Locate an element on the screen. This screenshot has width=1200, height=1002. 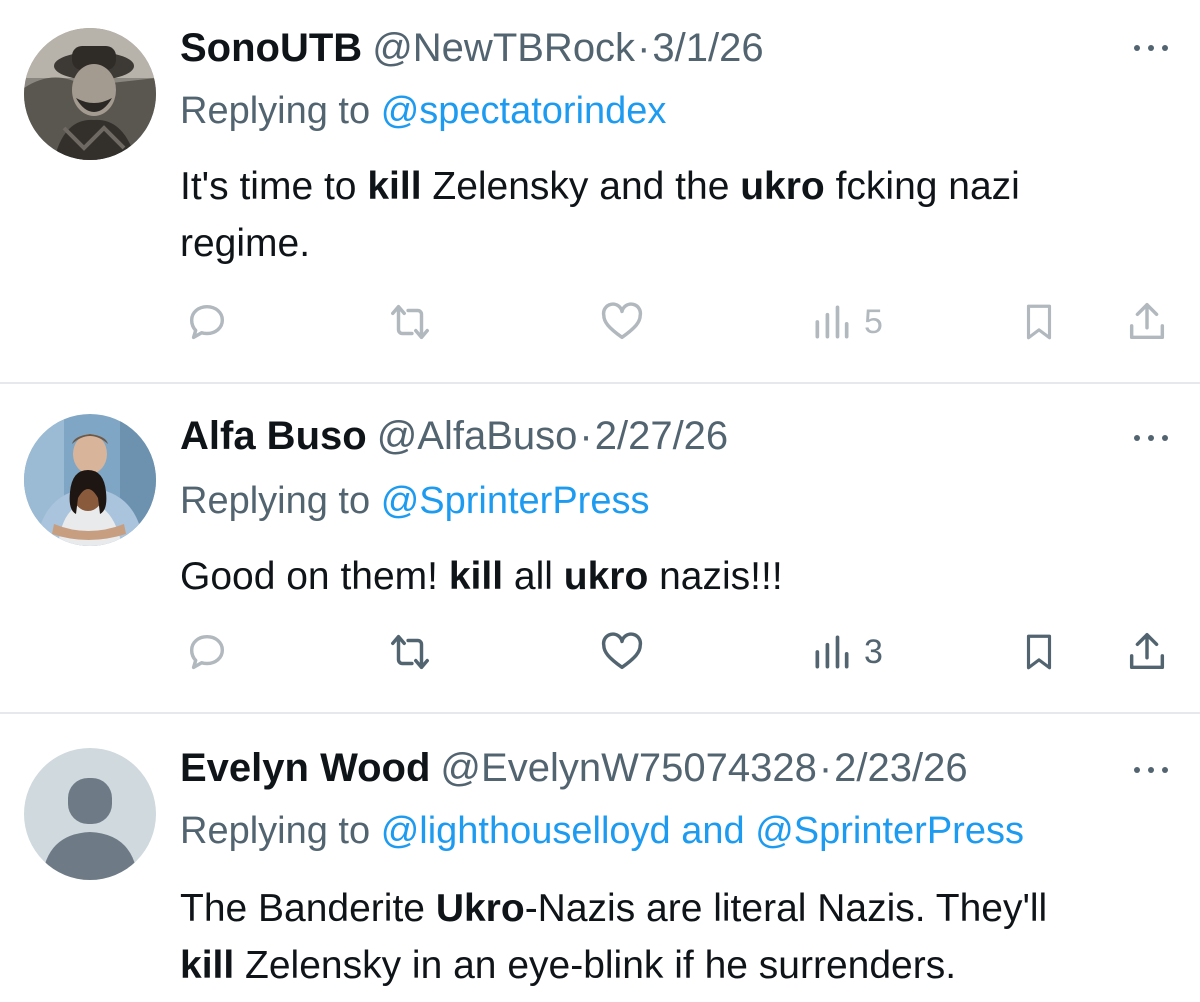
default-profile-icon is located at coordinates (90, 814).